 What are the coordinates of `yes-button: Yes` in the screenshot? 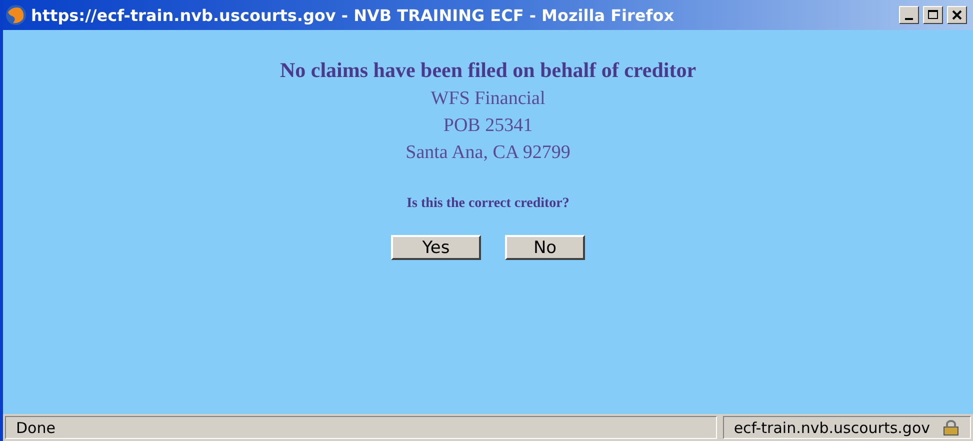 It's located at (436, 247).